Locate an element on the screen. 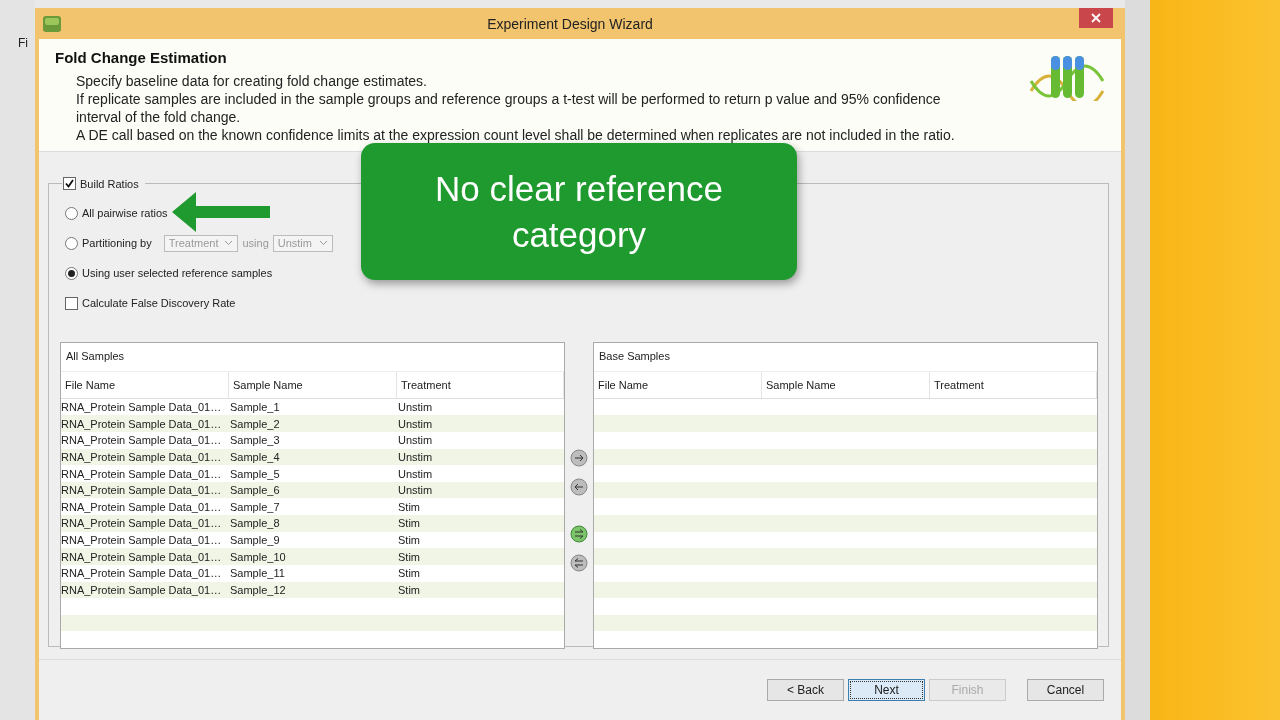  radio-label: All pairwise ratios is located at coordinates (125, 213).